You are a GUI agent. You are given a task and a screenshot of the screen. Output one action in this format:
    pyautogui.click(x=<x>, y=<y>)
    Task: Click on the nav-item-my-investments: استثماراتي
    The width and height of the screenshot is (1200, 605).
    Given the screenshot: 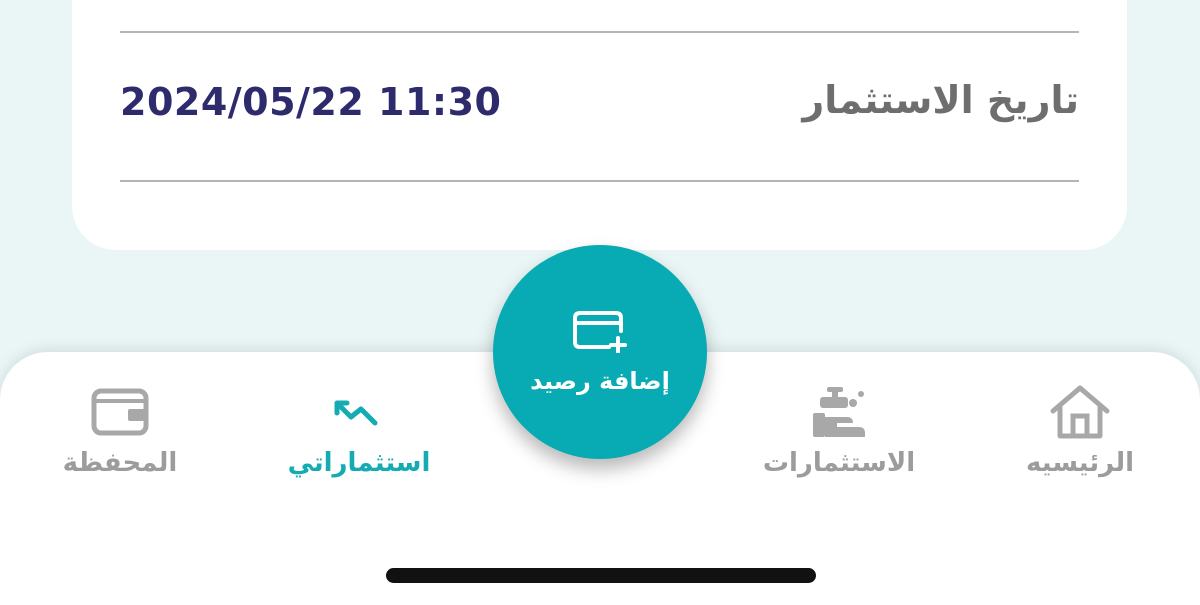 What is the action you would take?
    pyautogui.click(x=359, y=430)
    